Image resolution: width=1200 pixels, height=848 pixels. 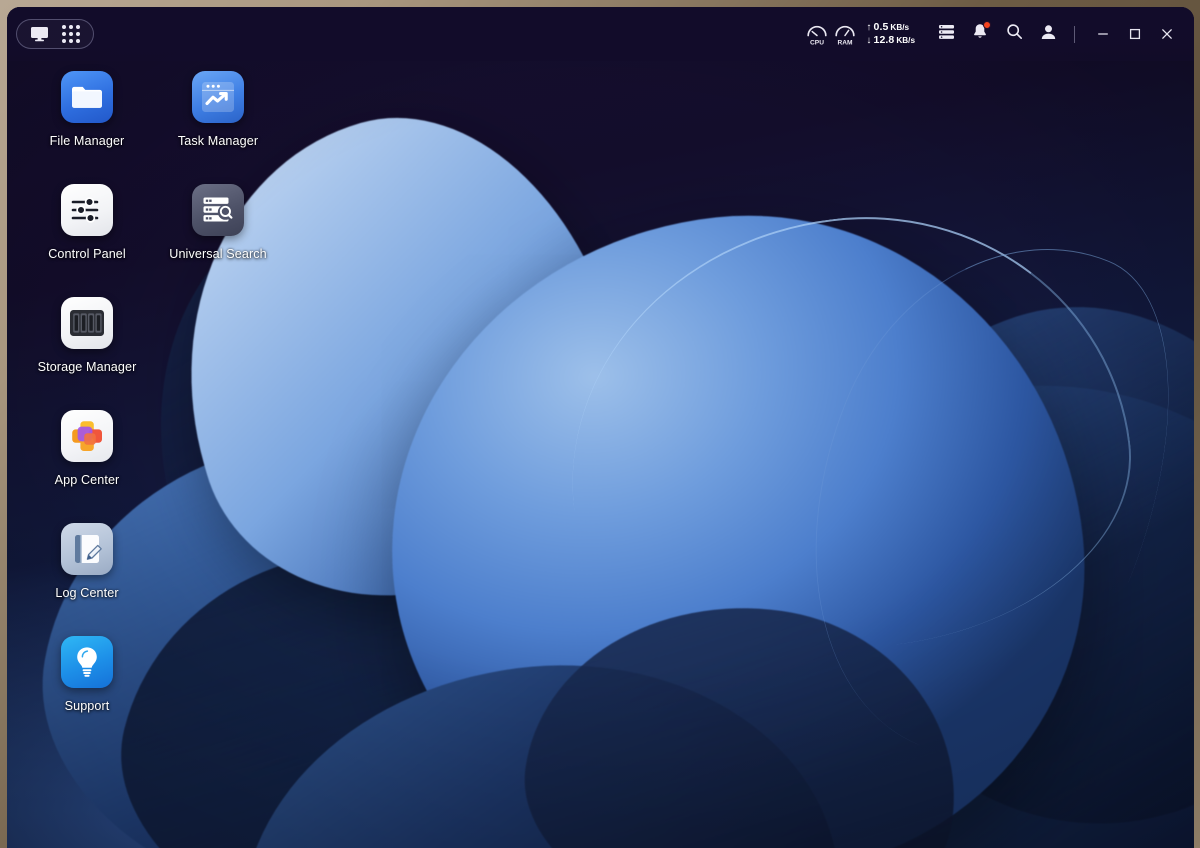 I want to click on desktop-icon-task-manager: Task Manager, so click(x=218, y=109).